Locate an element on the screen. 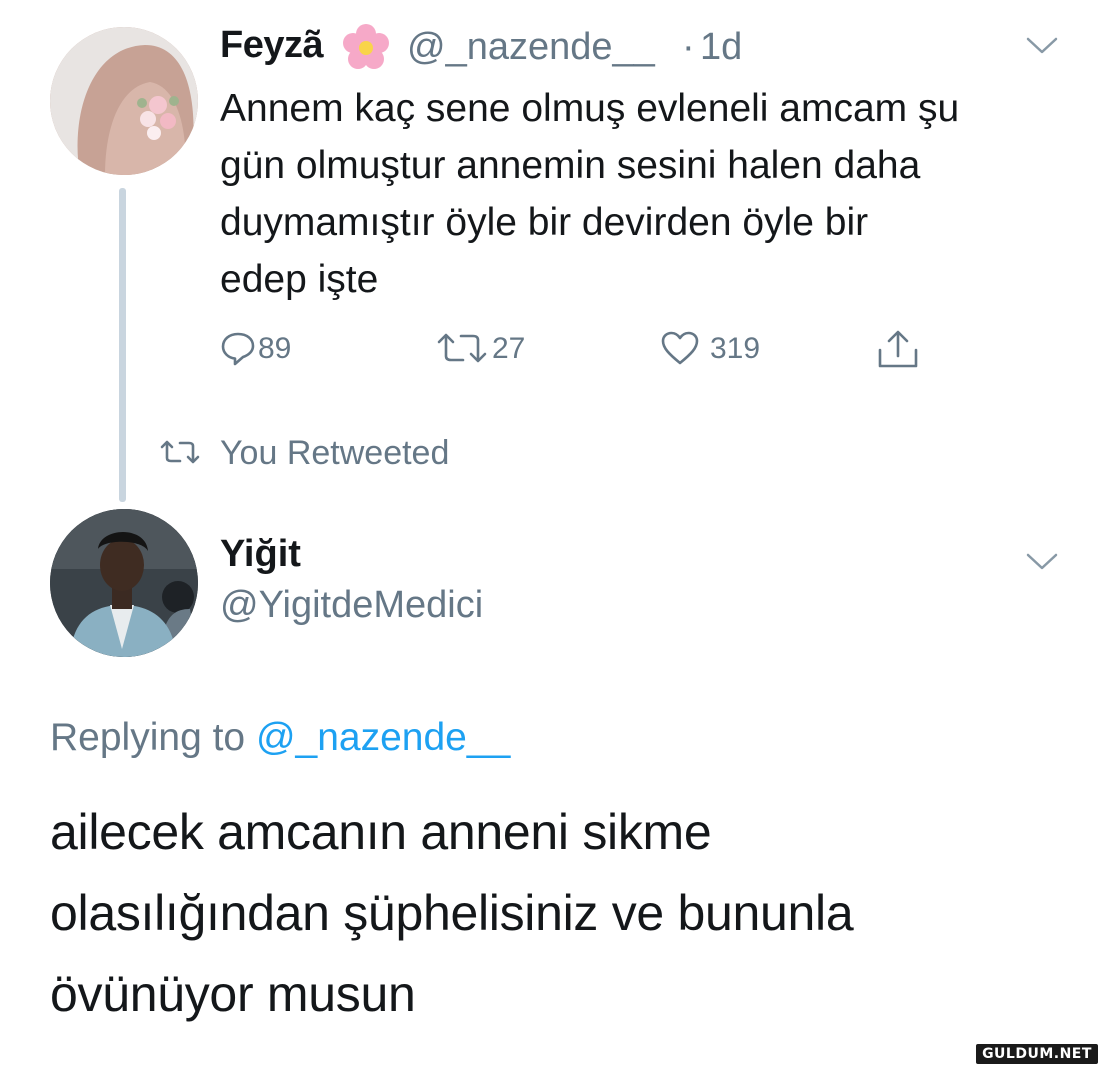 The width and height of the screenshot is (1100, 1066). thread-line is located at coordinates (122, 345).